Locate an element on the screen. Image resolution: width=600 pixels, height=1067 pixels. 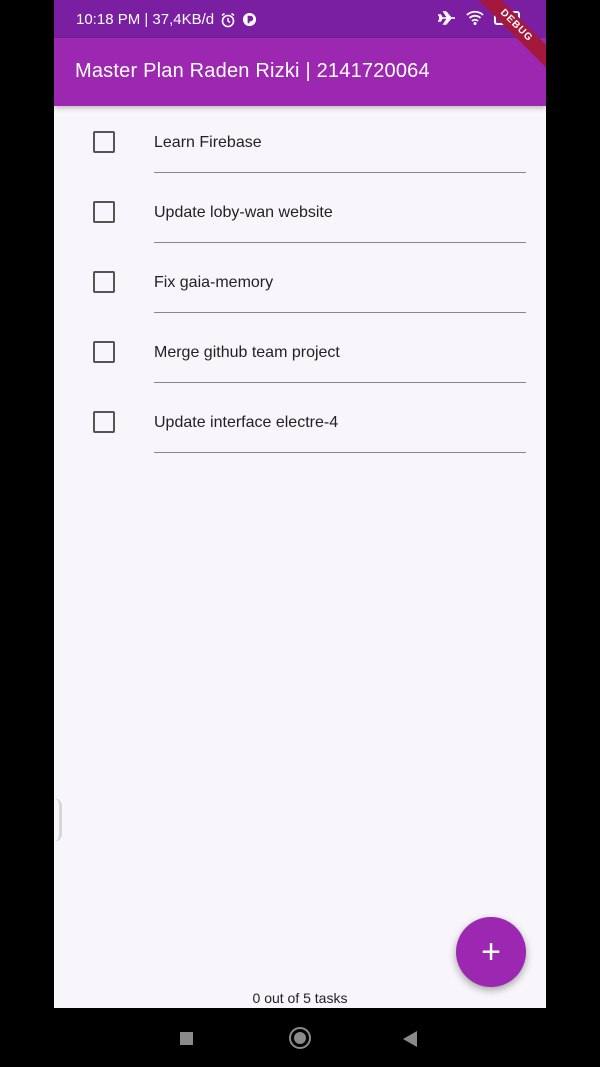
airplane-icon is located at coordinates (447, 18).